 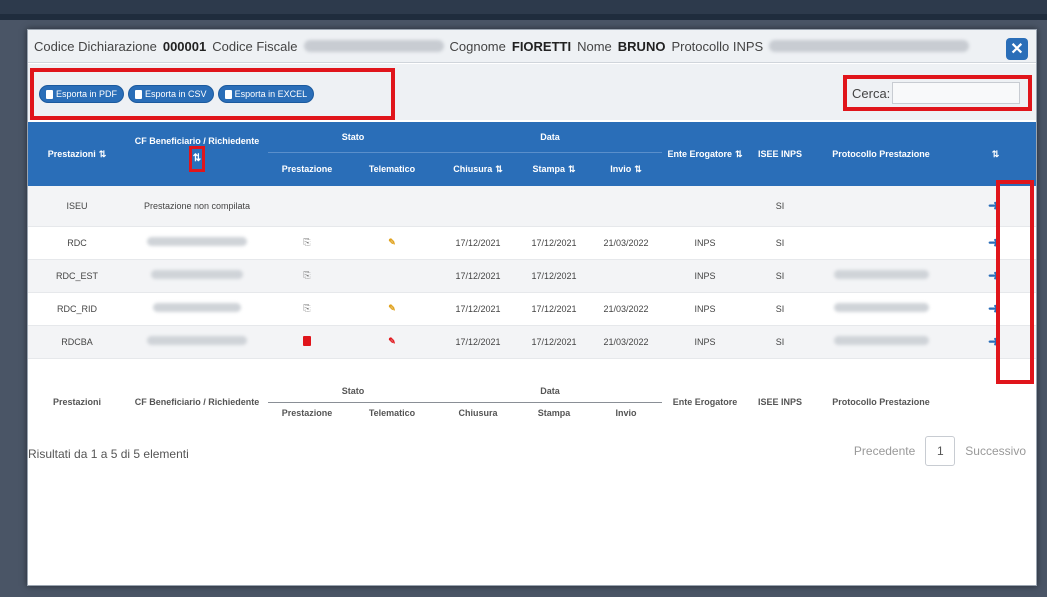 What do you see at coordinates (705, 154) in the screenshot?
I see `th-ente: Ente Erogatore ⇅` at bounding box center [705, 154].